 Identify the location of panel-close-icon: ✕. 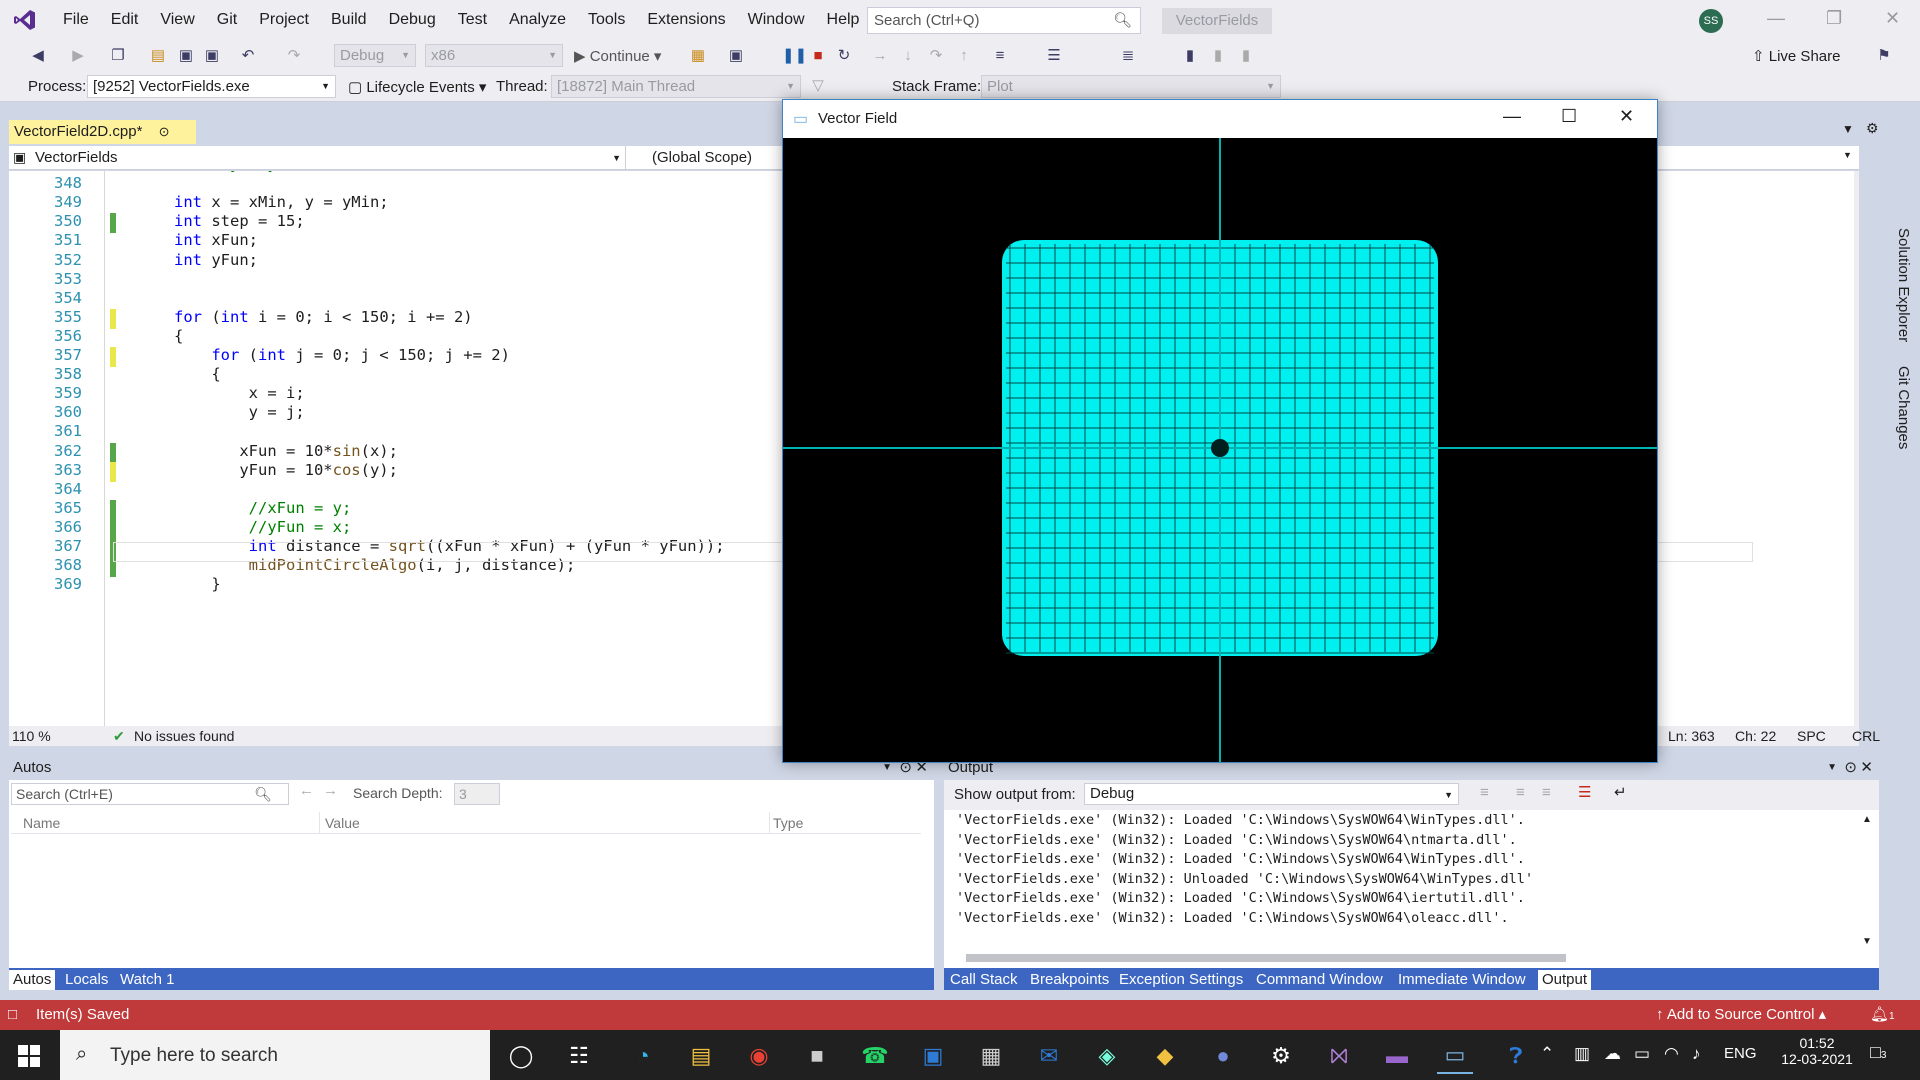
(1866, 768).